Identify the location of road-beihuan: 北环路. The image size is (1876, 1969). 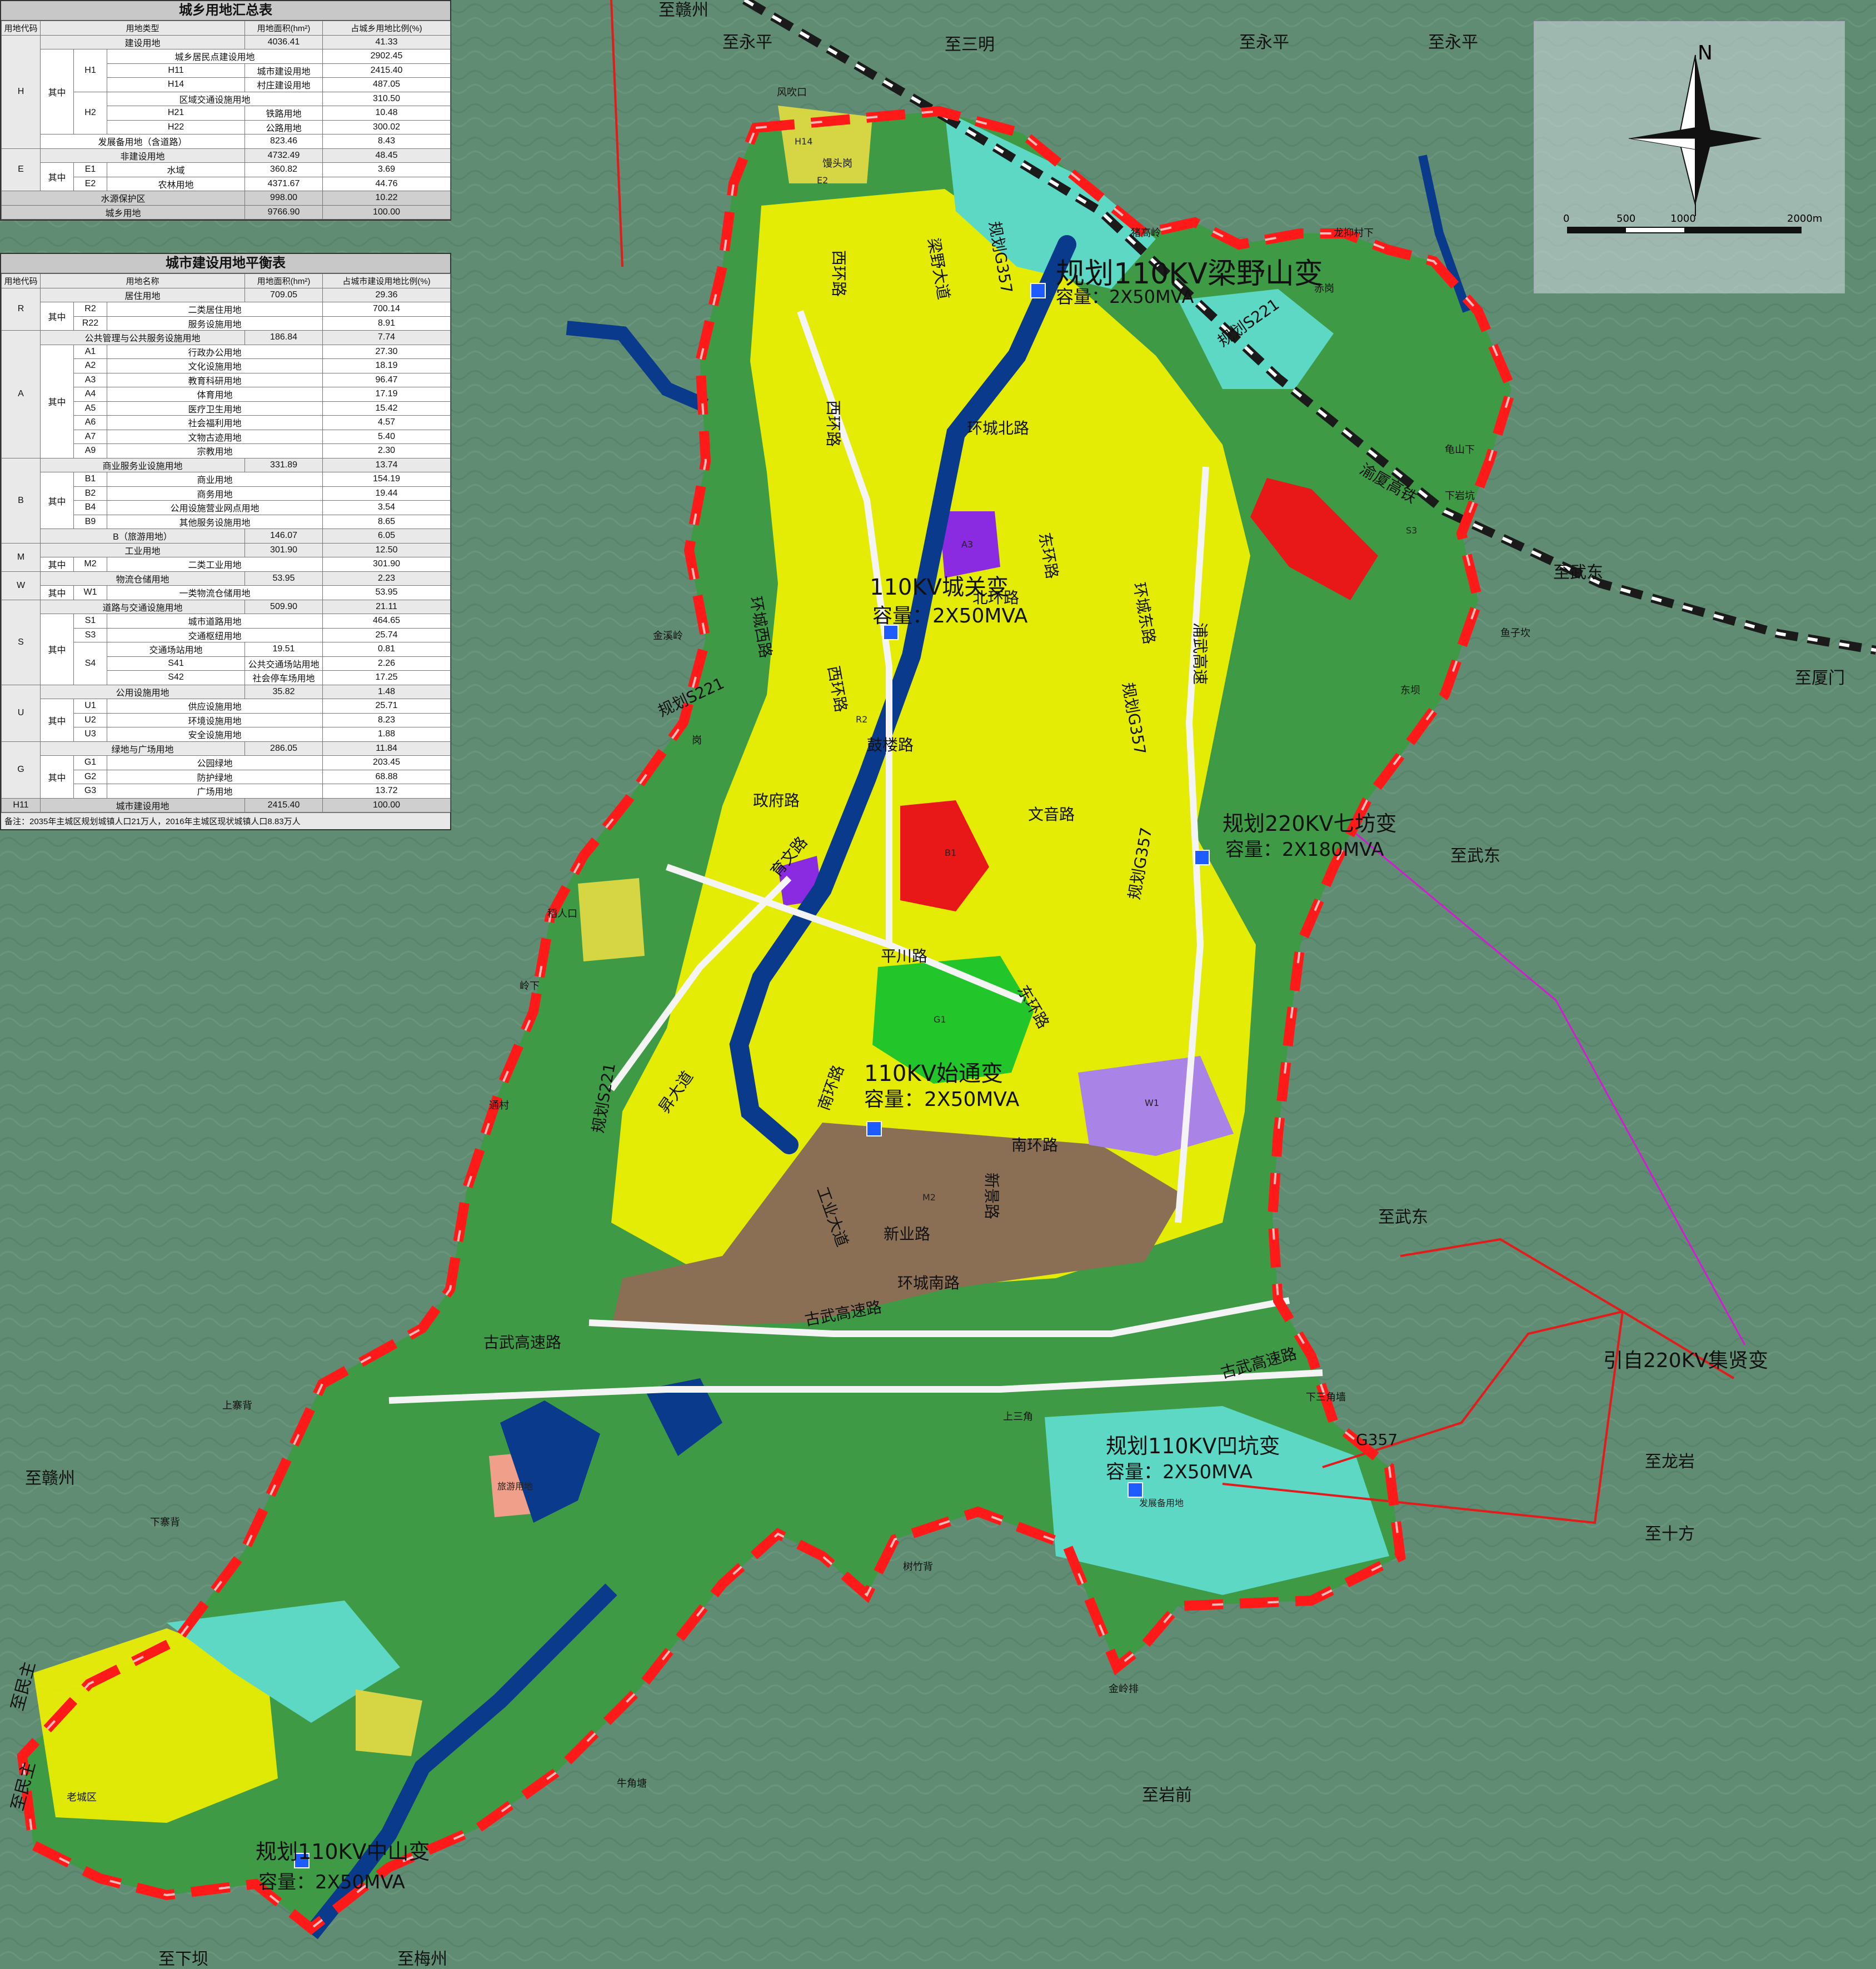
(995, 598).